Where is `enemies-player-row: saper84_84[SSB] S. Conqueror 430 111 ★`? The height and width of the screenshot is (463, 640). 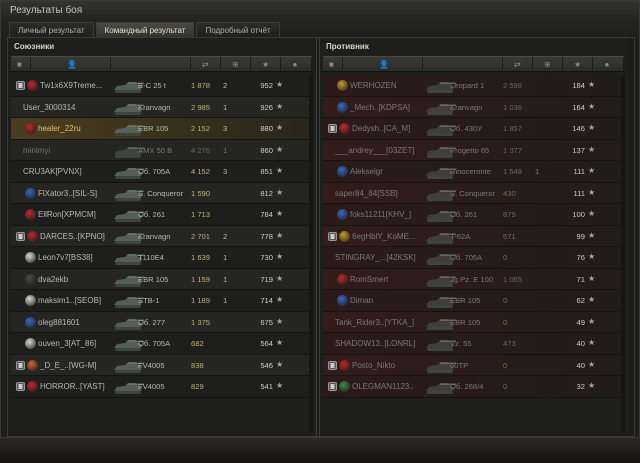 enemies-player-row: saper84_84[SSB] S. Conqueror 430 111 ★ is located at coordinates (473, 193).